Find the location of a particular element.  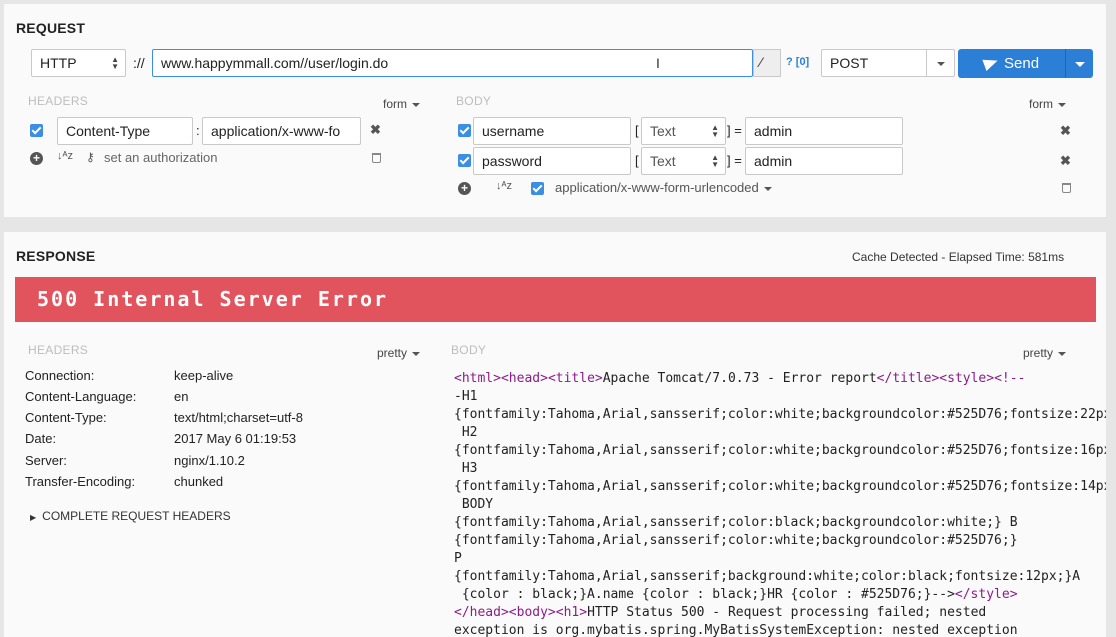

header-colon: : is located at coordinates (198, 130).